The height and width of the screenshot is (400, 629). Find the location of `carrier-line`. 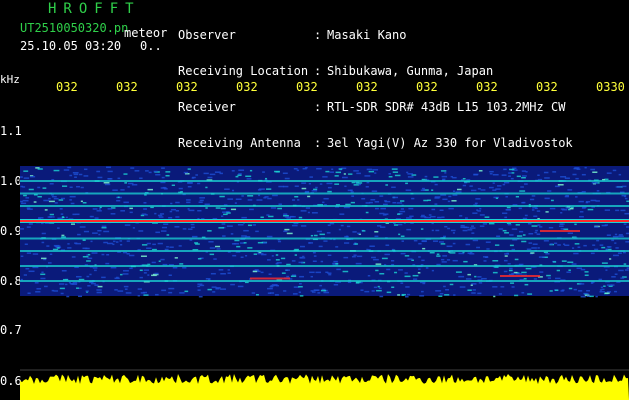

carrier-line is located at coordinates (324, 251).